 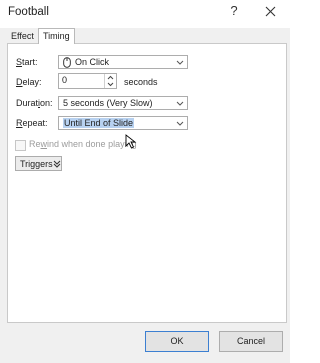 I want to click on rewind-label: Rewind when done playing, so click(x=83, y=144).